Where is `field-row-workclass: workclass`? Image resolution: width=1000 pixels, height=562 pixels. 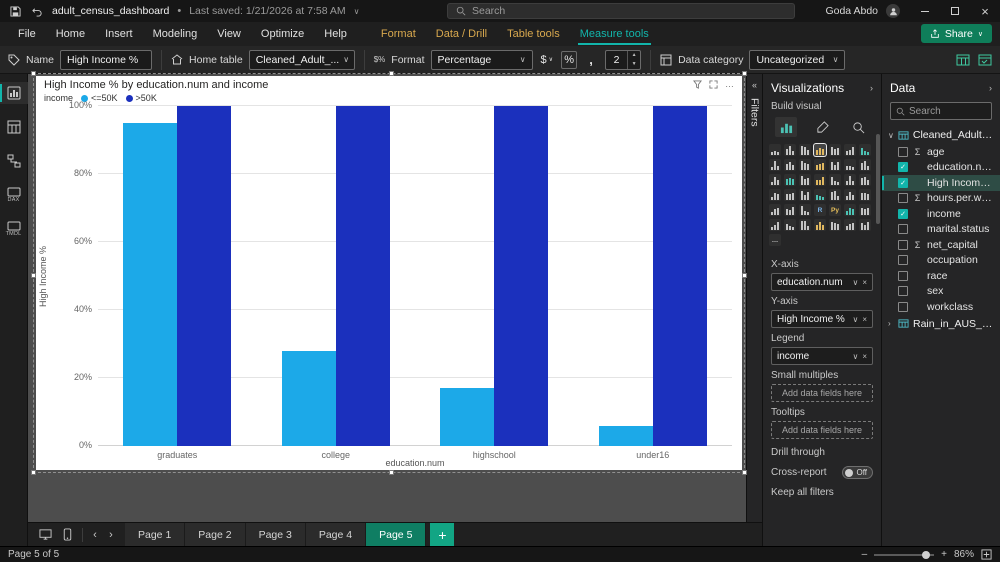
field-row-workclass: workclass is located at coordinates (941, 307).